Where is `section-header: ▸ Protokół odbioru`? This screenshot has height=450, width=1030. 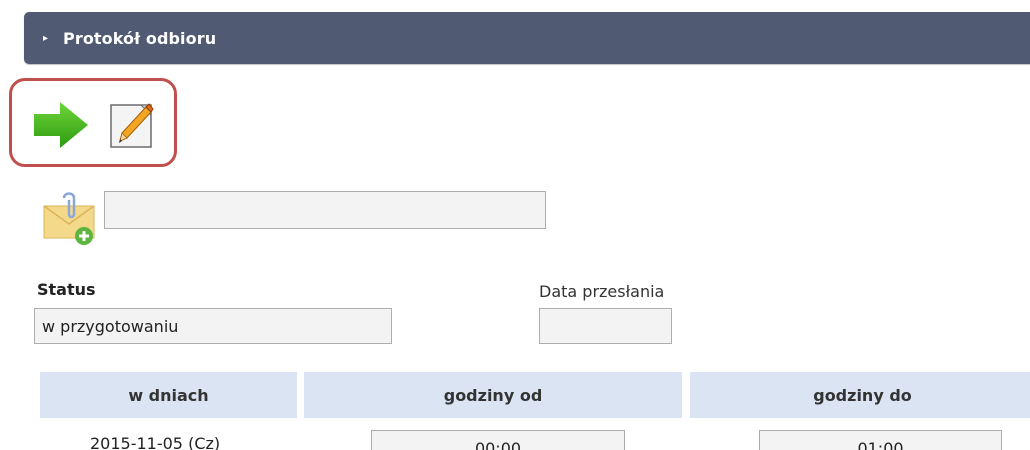 section-header: ▸ Protokół odbioru is located at coordinates (527, 38).